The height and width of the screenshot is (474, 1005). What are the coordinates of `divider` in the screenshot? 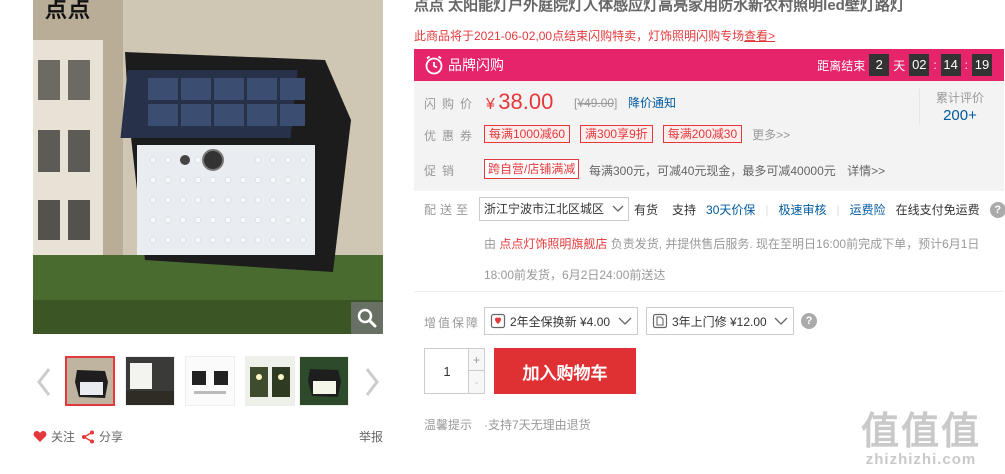 It's located at (709, 291).